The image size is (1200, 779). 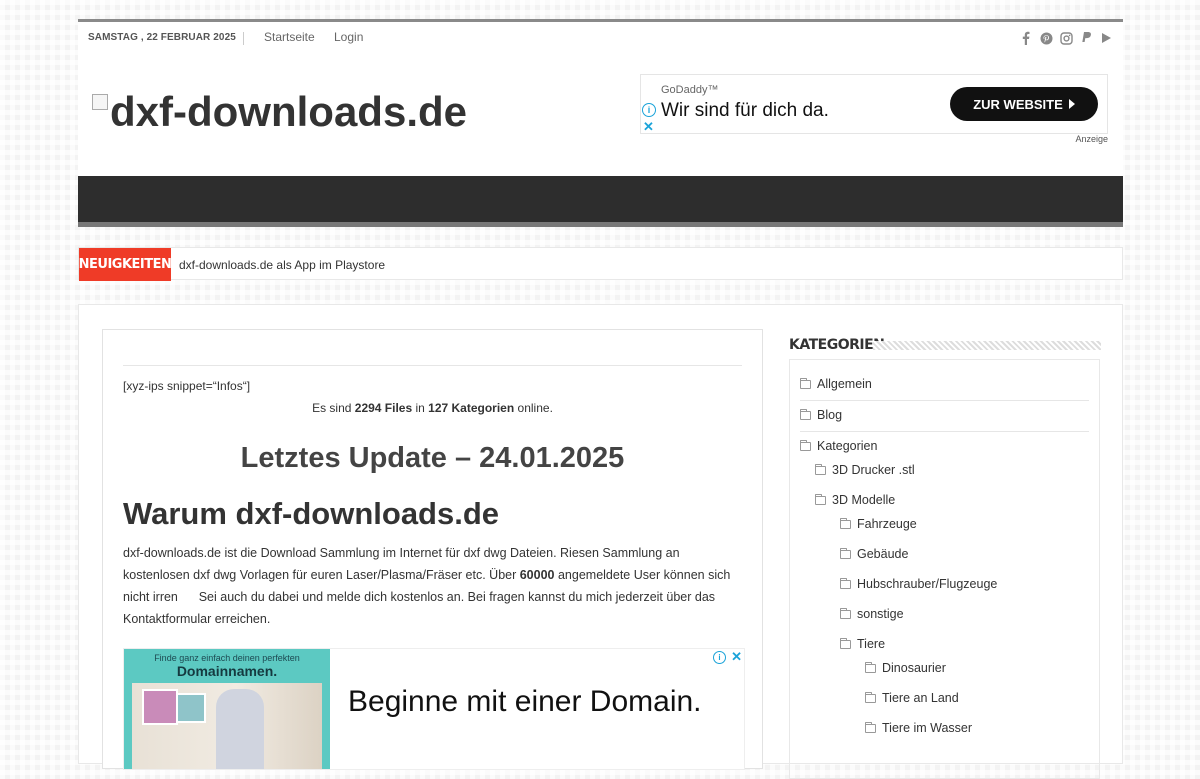 What do you see at coordinates (282, 265) in the screenshot?
I see `ticker-item: dxf-downloads.de als App im Playstore` at bounding box center [282, 265].